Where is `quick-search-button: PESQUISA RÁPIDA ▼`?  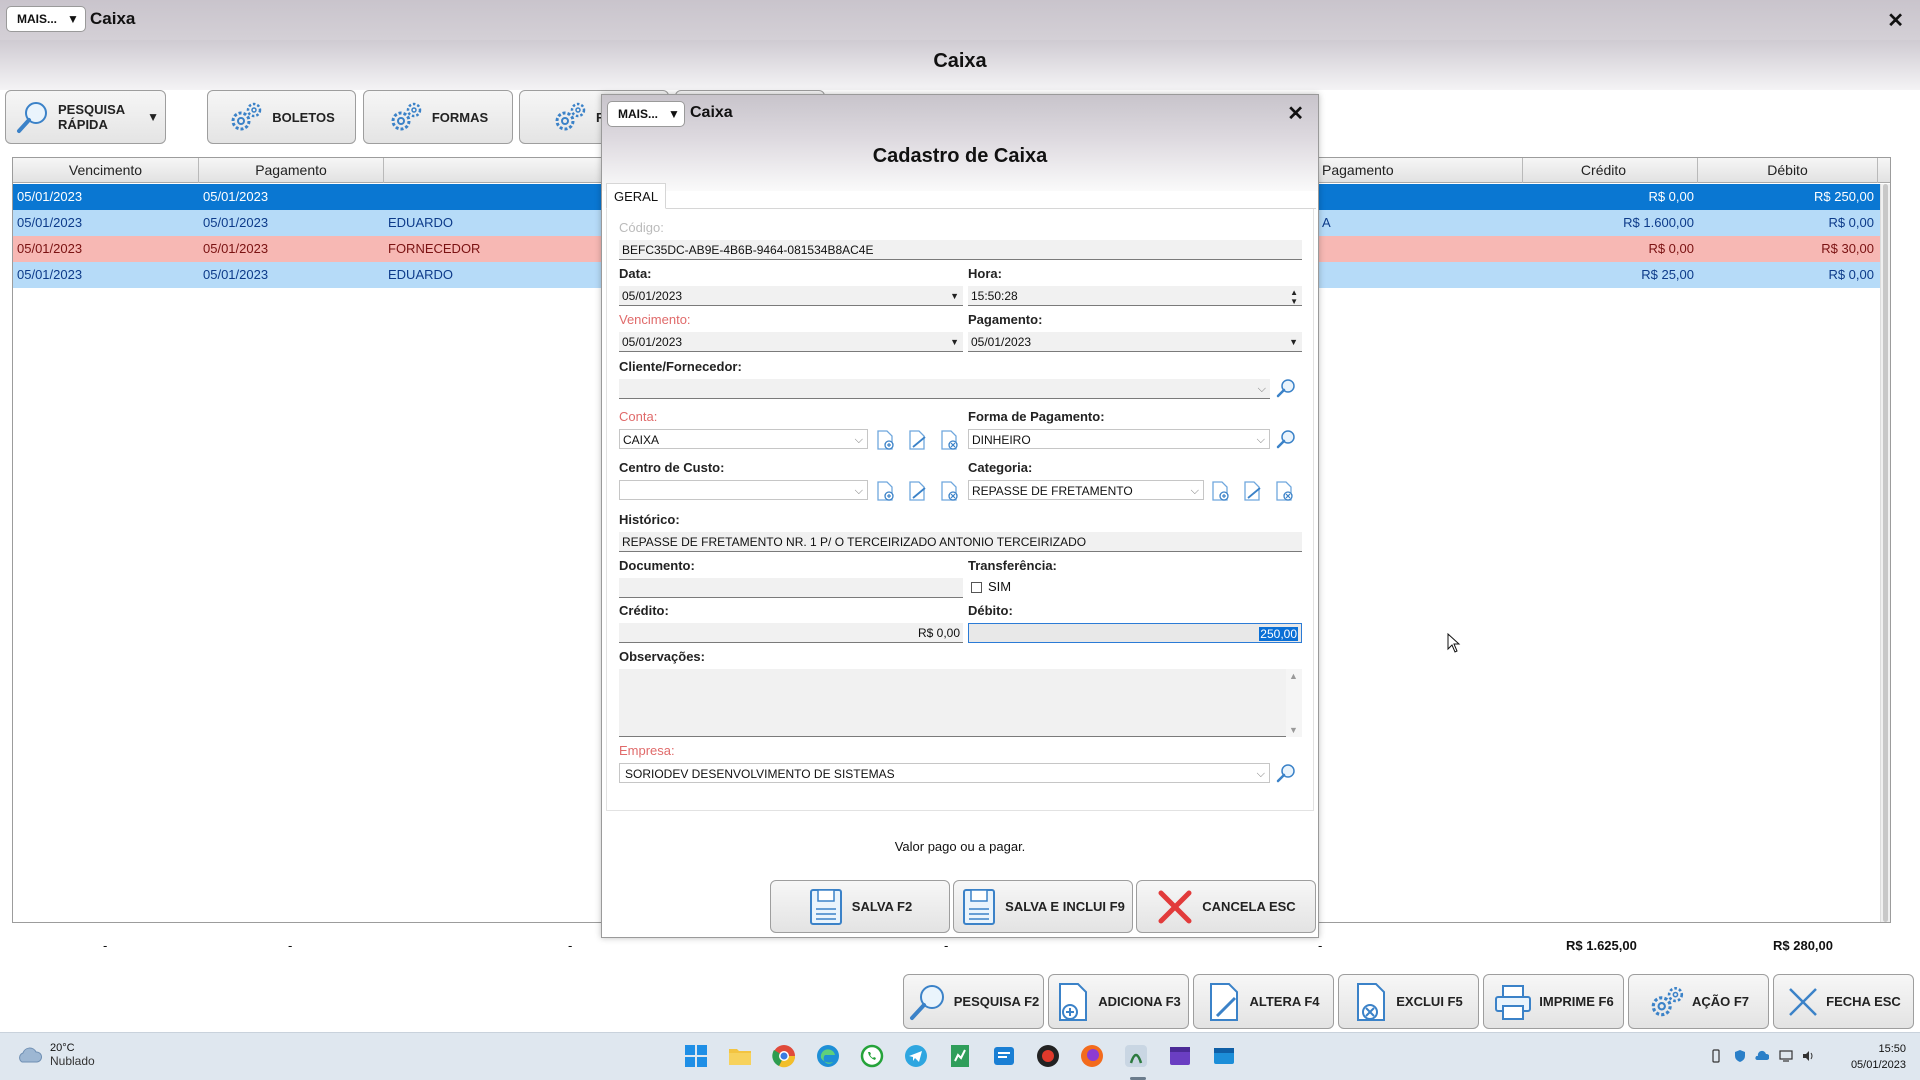 quick-search-button: PESQUISA RÁPIDA ▼ is located at coordinates (85, 117).